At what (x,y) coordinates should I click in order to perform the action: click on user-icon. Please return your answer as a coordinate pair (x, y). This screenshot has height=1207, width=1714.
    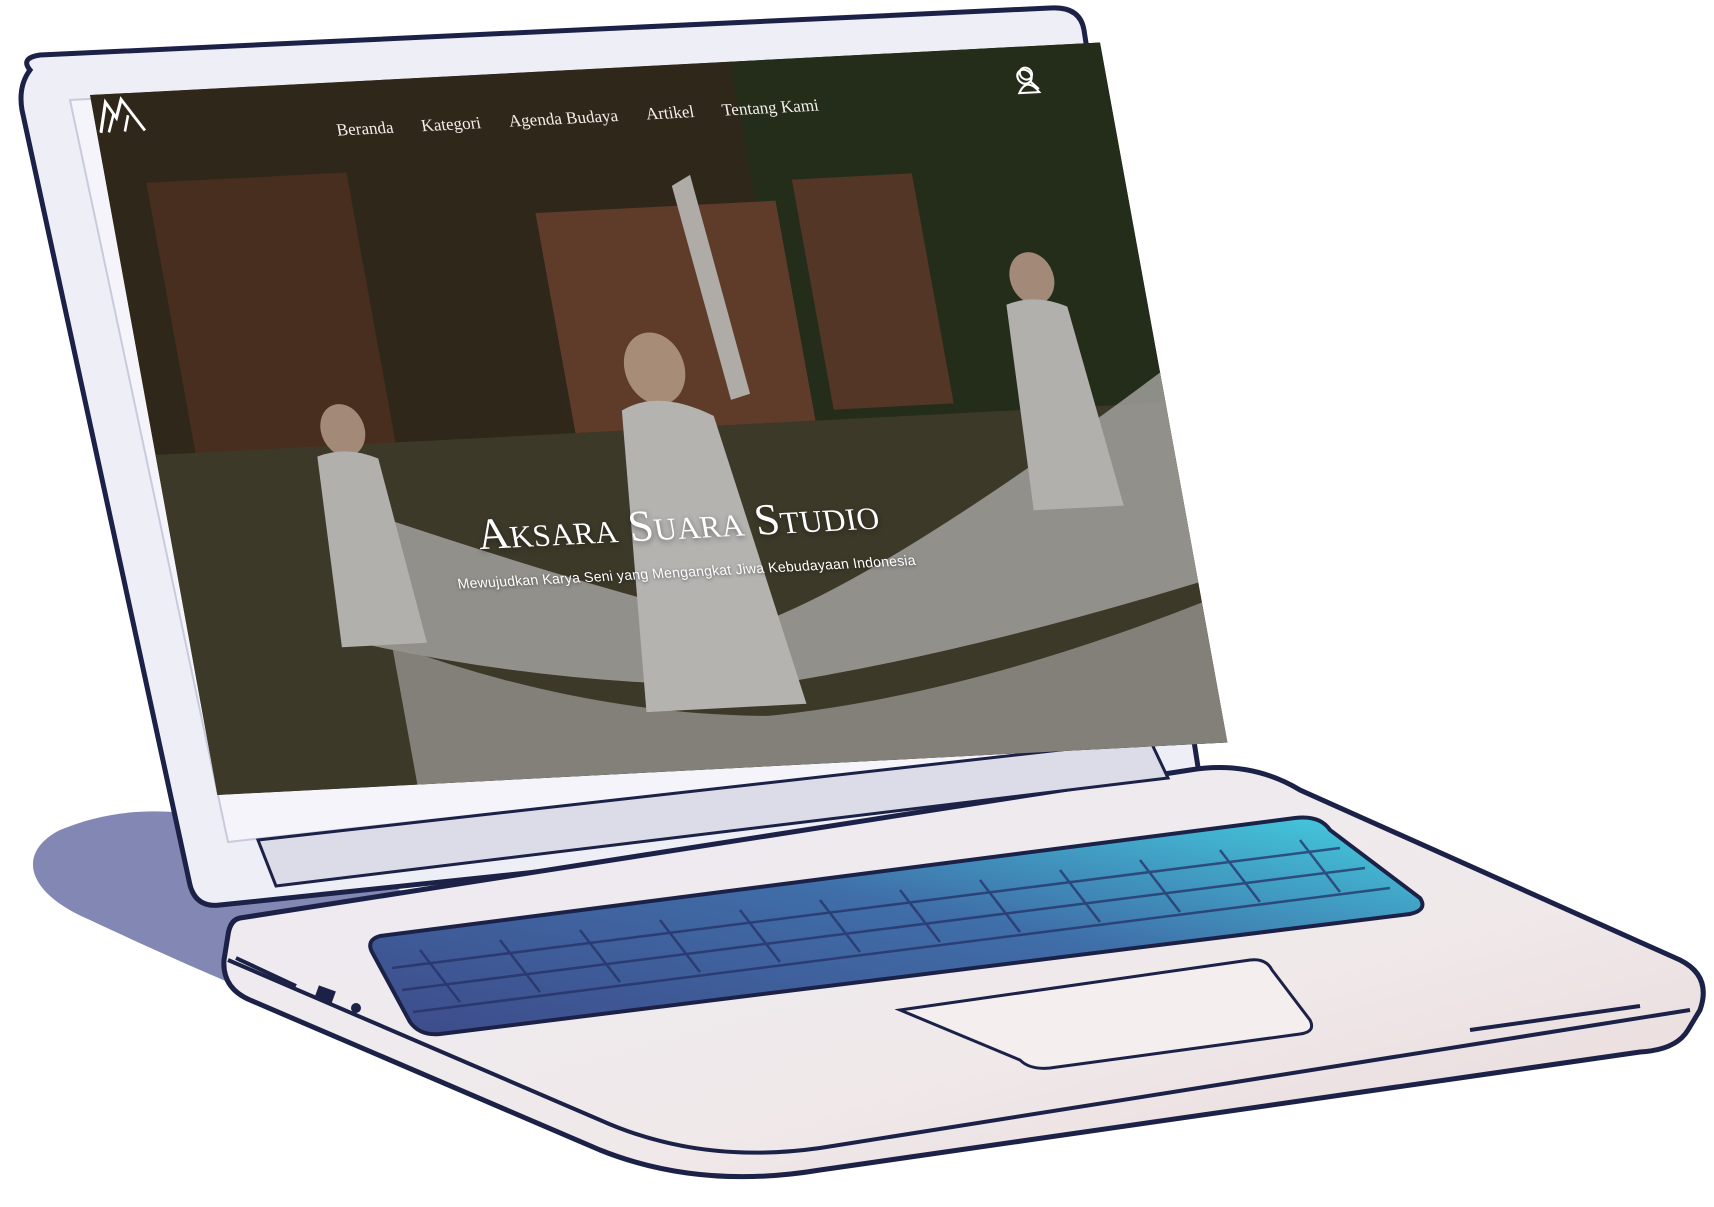
    Looking at the image, I should click on (1049, 78).